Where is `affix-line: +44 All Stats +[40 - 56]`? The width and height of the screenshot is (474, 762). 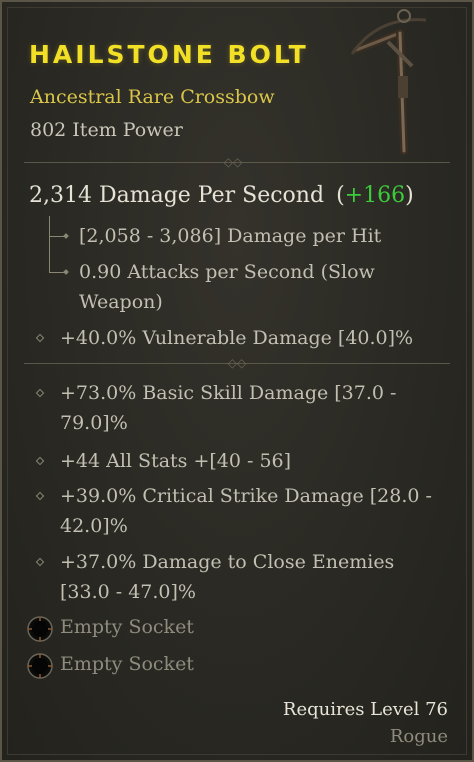
affix-line: +44 All Stats +[40 - 56] is located at coordinates (176, 461).